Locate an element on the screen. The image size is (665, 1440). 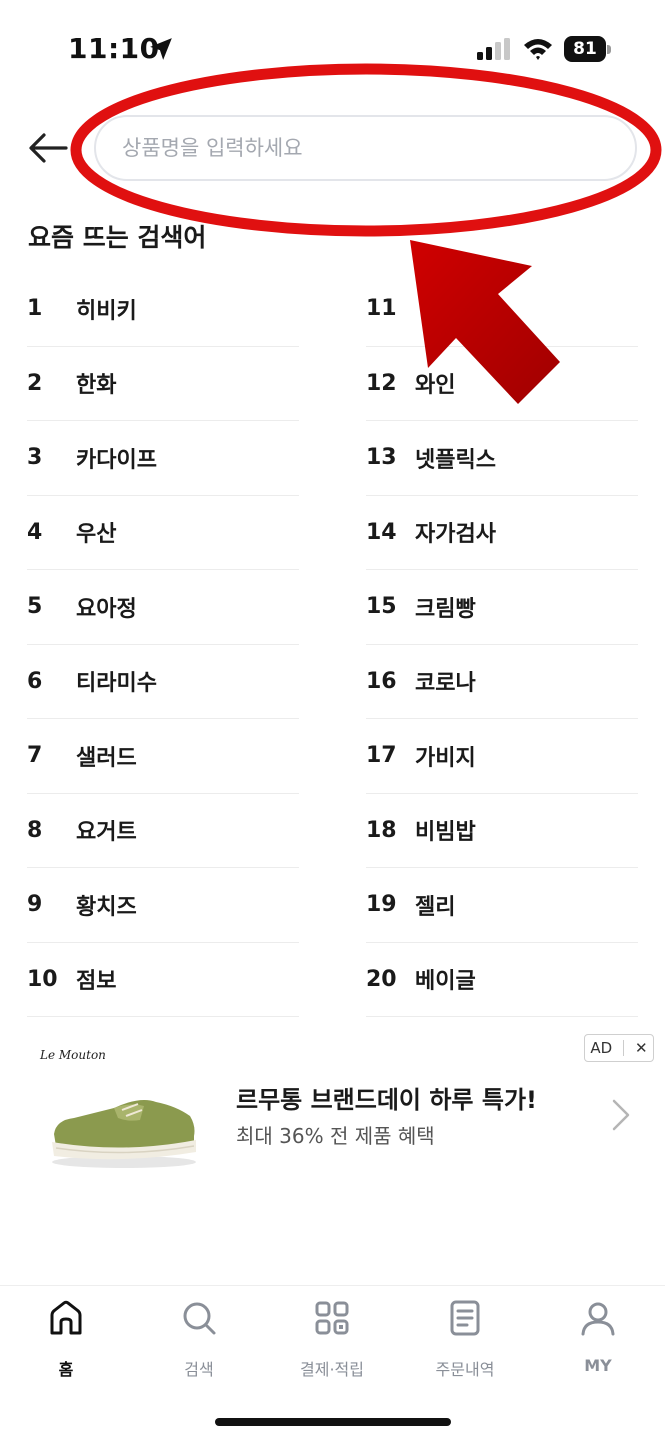
trending-rank: 15 is located at coordinates (381, 607).